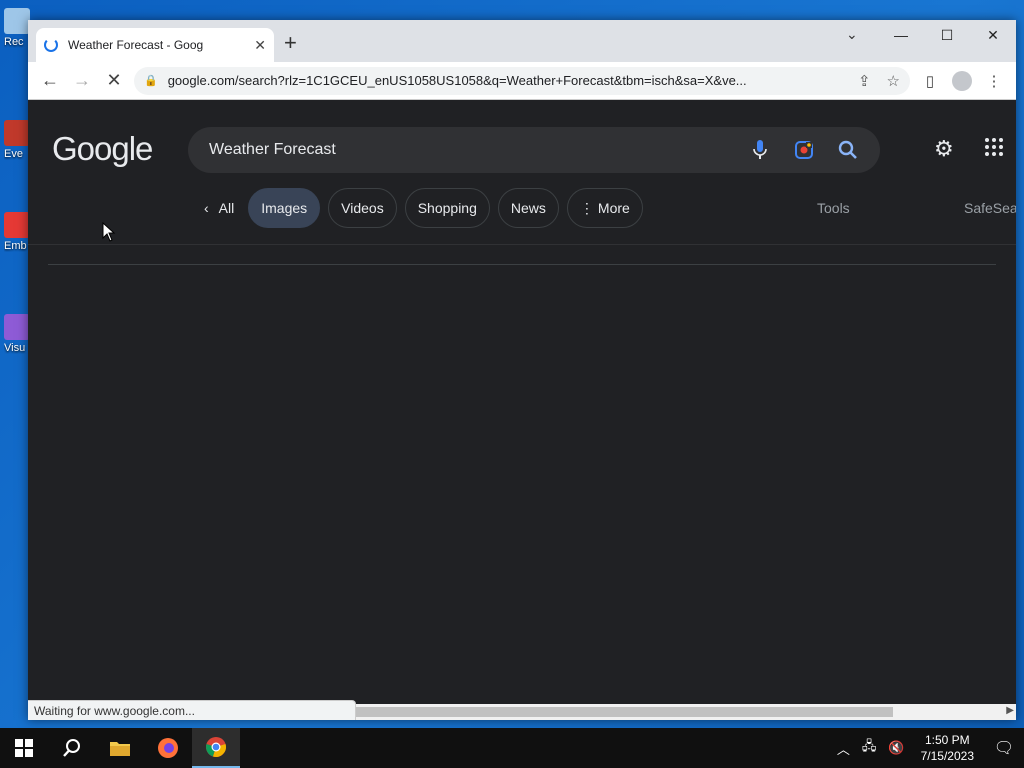 This screenshot has height=768, width=1024. I want to click on visual-studio-glyph, so click(17, 327).